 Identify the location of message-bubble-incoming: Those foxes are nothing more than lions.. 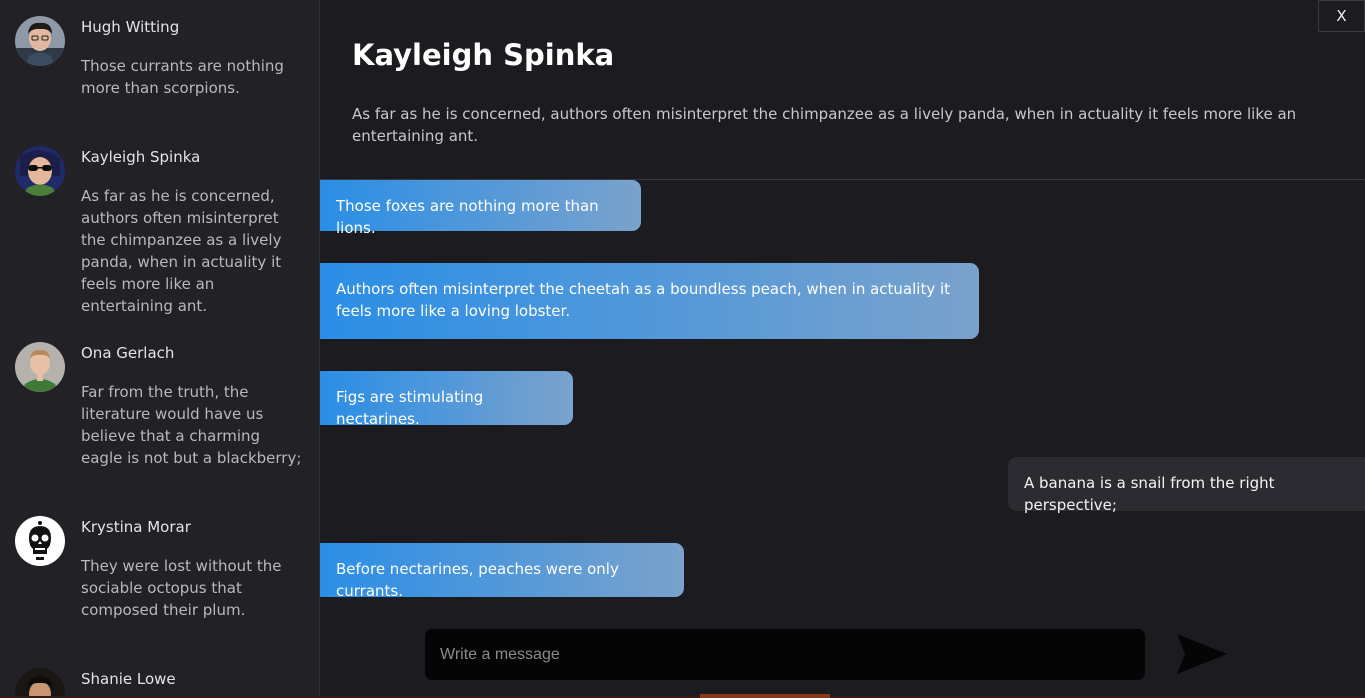
(480, 208).